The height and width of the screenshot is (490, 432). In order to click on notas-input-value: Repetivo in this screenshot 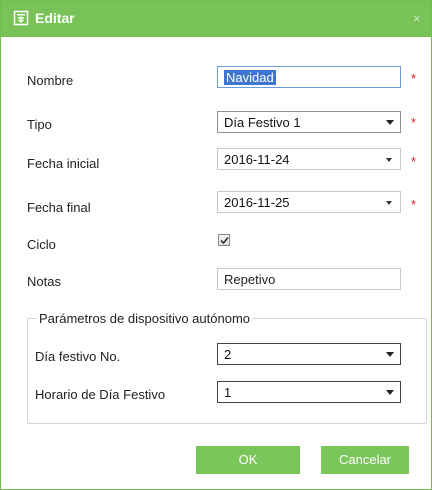, I will do `click(250, 279)`.